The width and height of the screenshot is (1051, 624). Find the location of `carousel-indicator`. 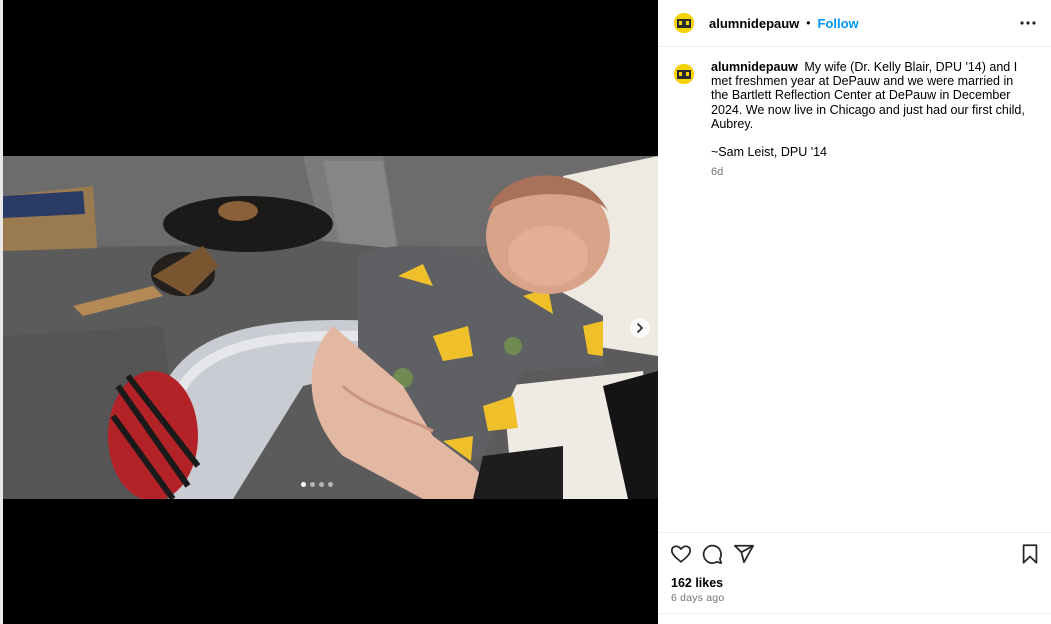

carousel-indicator is located at coordinates (317, 484).